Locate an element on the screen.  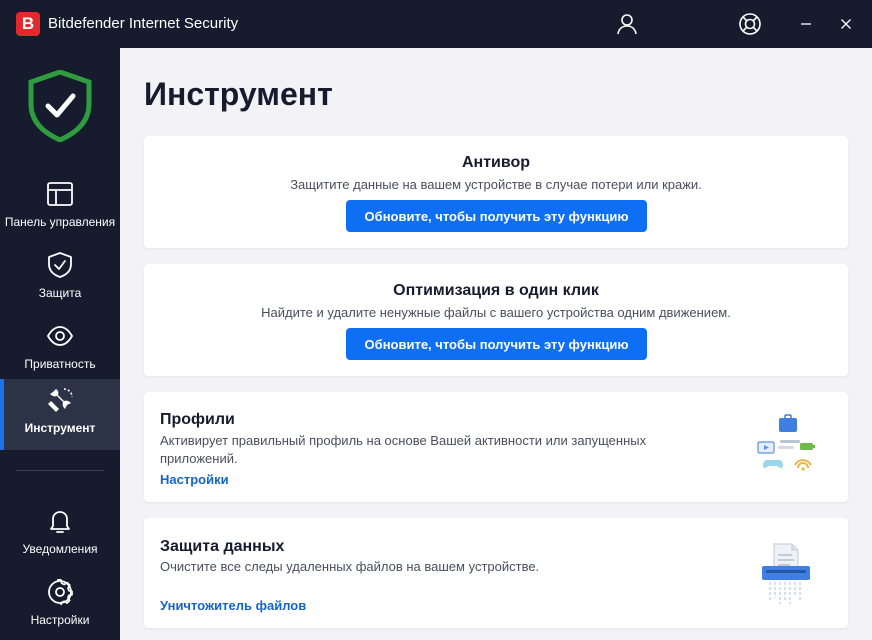
sidebar-item-label: Уведомления is located at coordinates (60, 549).